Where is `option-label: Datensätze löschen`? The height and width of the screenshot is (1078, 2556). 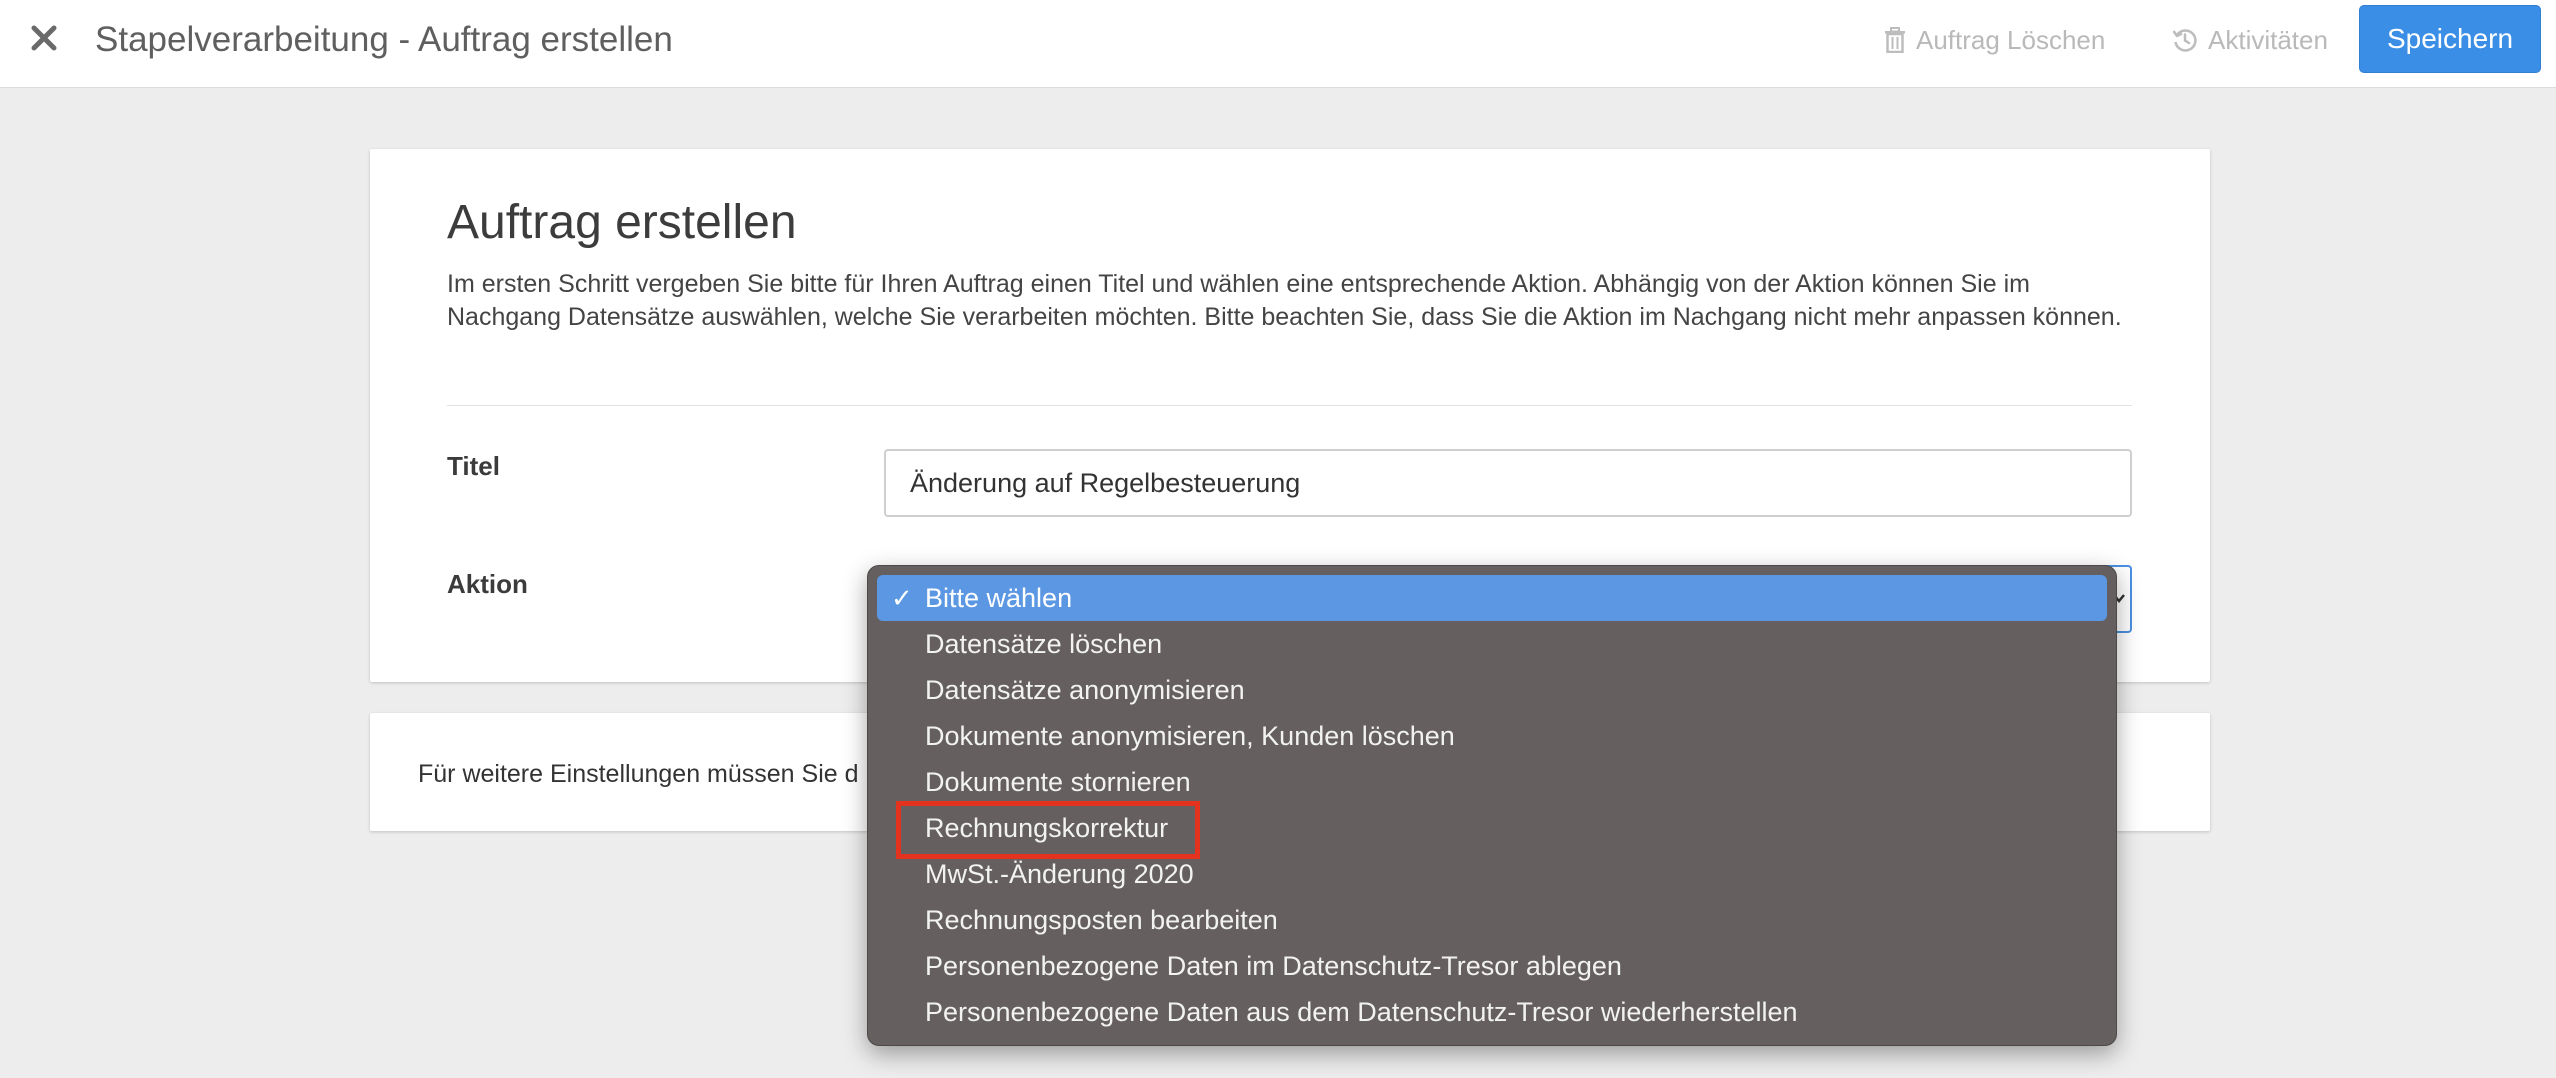 option-label: Datensätze löschen is located at coordinates (1044, 644).